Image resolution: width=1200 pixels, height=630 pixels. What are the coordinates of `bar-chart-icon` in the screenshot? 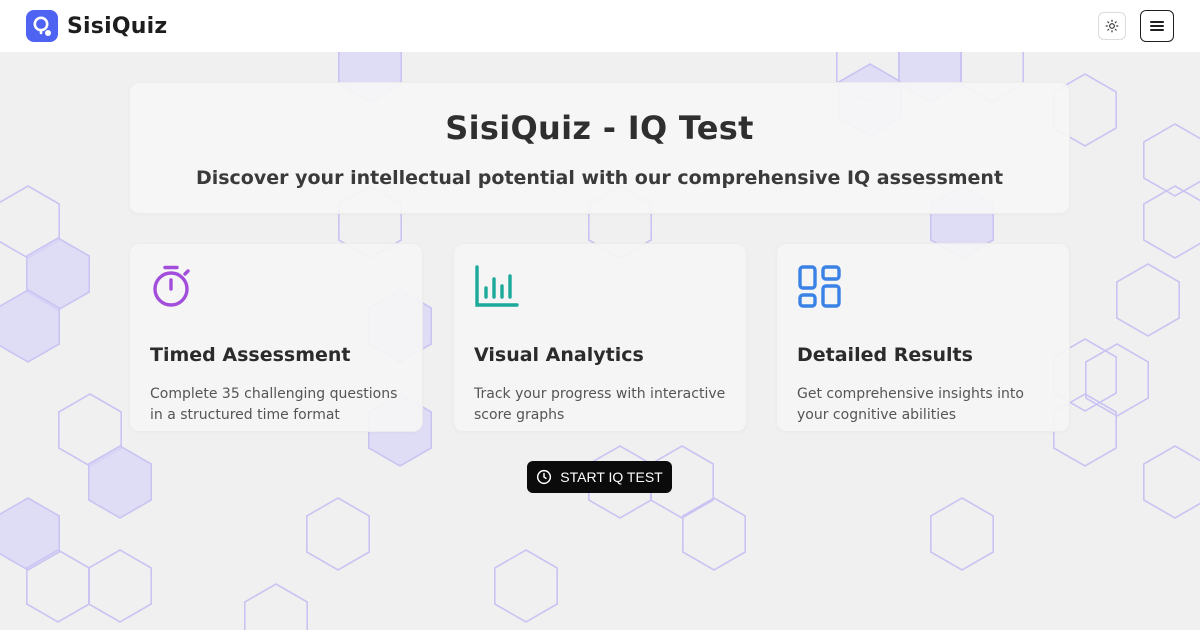 It's located at (497, 286).